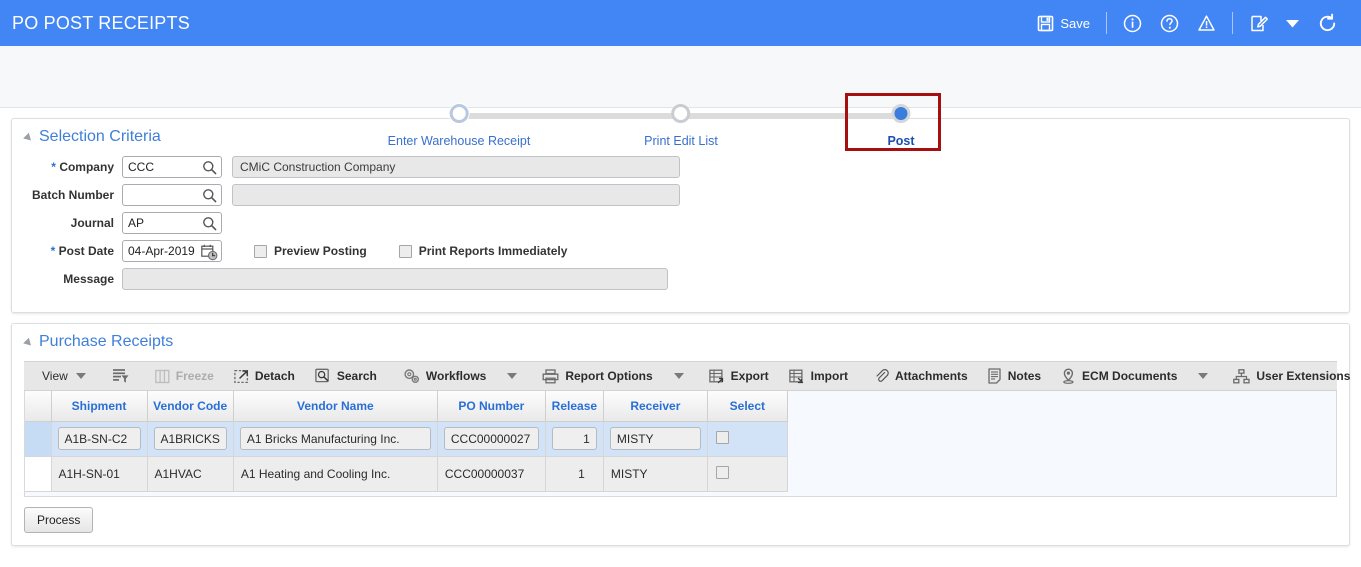  Describe the element at coordinates (405, 251) in the screenshot. I see `print-reports-immediately-checkbox` at that location.